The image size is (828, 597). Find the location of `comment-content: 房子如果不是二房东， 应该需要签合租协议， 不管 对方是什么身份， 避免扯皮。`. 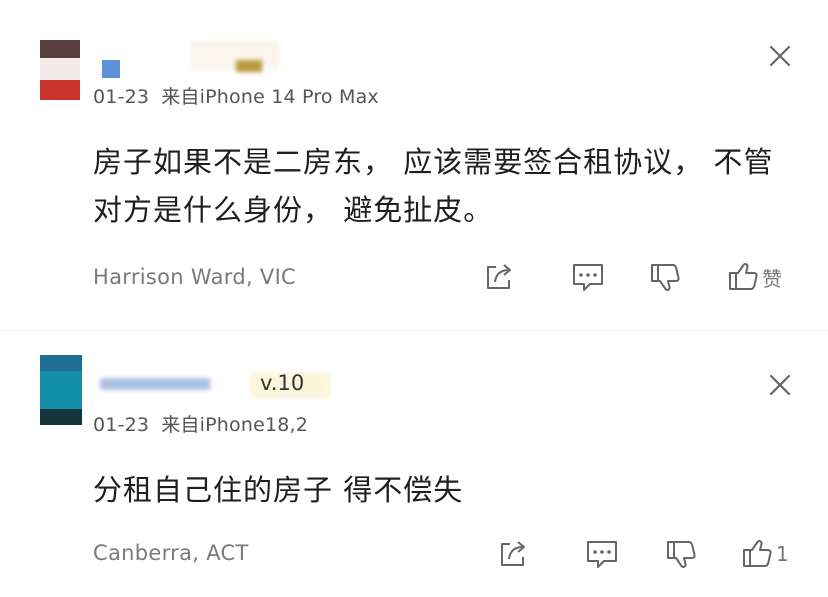

comment-content: 房子如果不是二房东， 应该需要签合租协议， 不管 对方是什么身份， 避免扯皮。 is located at coordinates (453, 186).